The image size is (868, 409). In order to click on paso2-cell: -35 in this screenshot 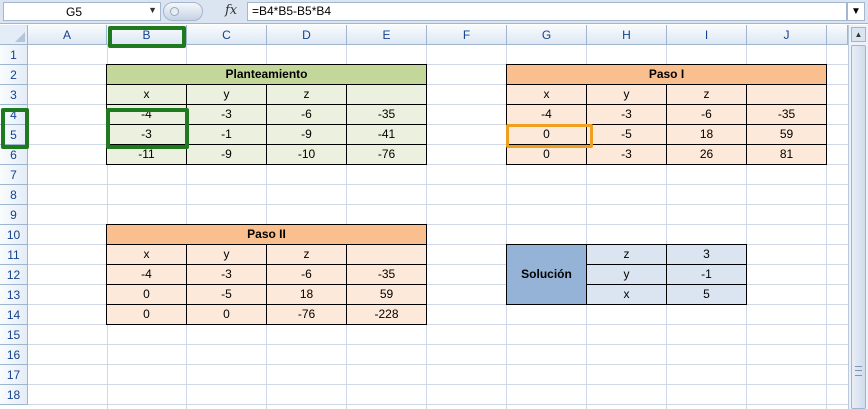, I will do `click(386, 274)`.